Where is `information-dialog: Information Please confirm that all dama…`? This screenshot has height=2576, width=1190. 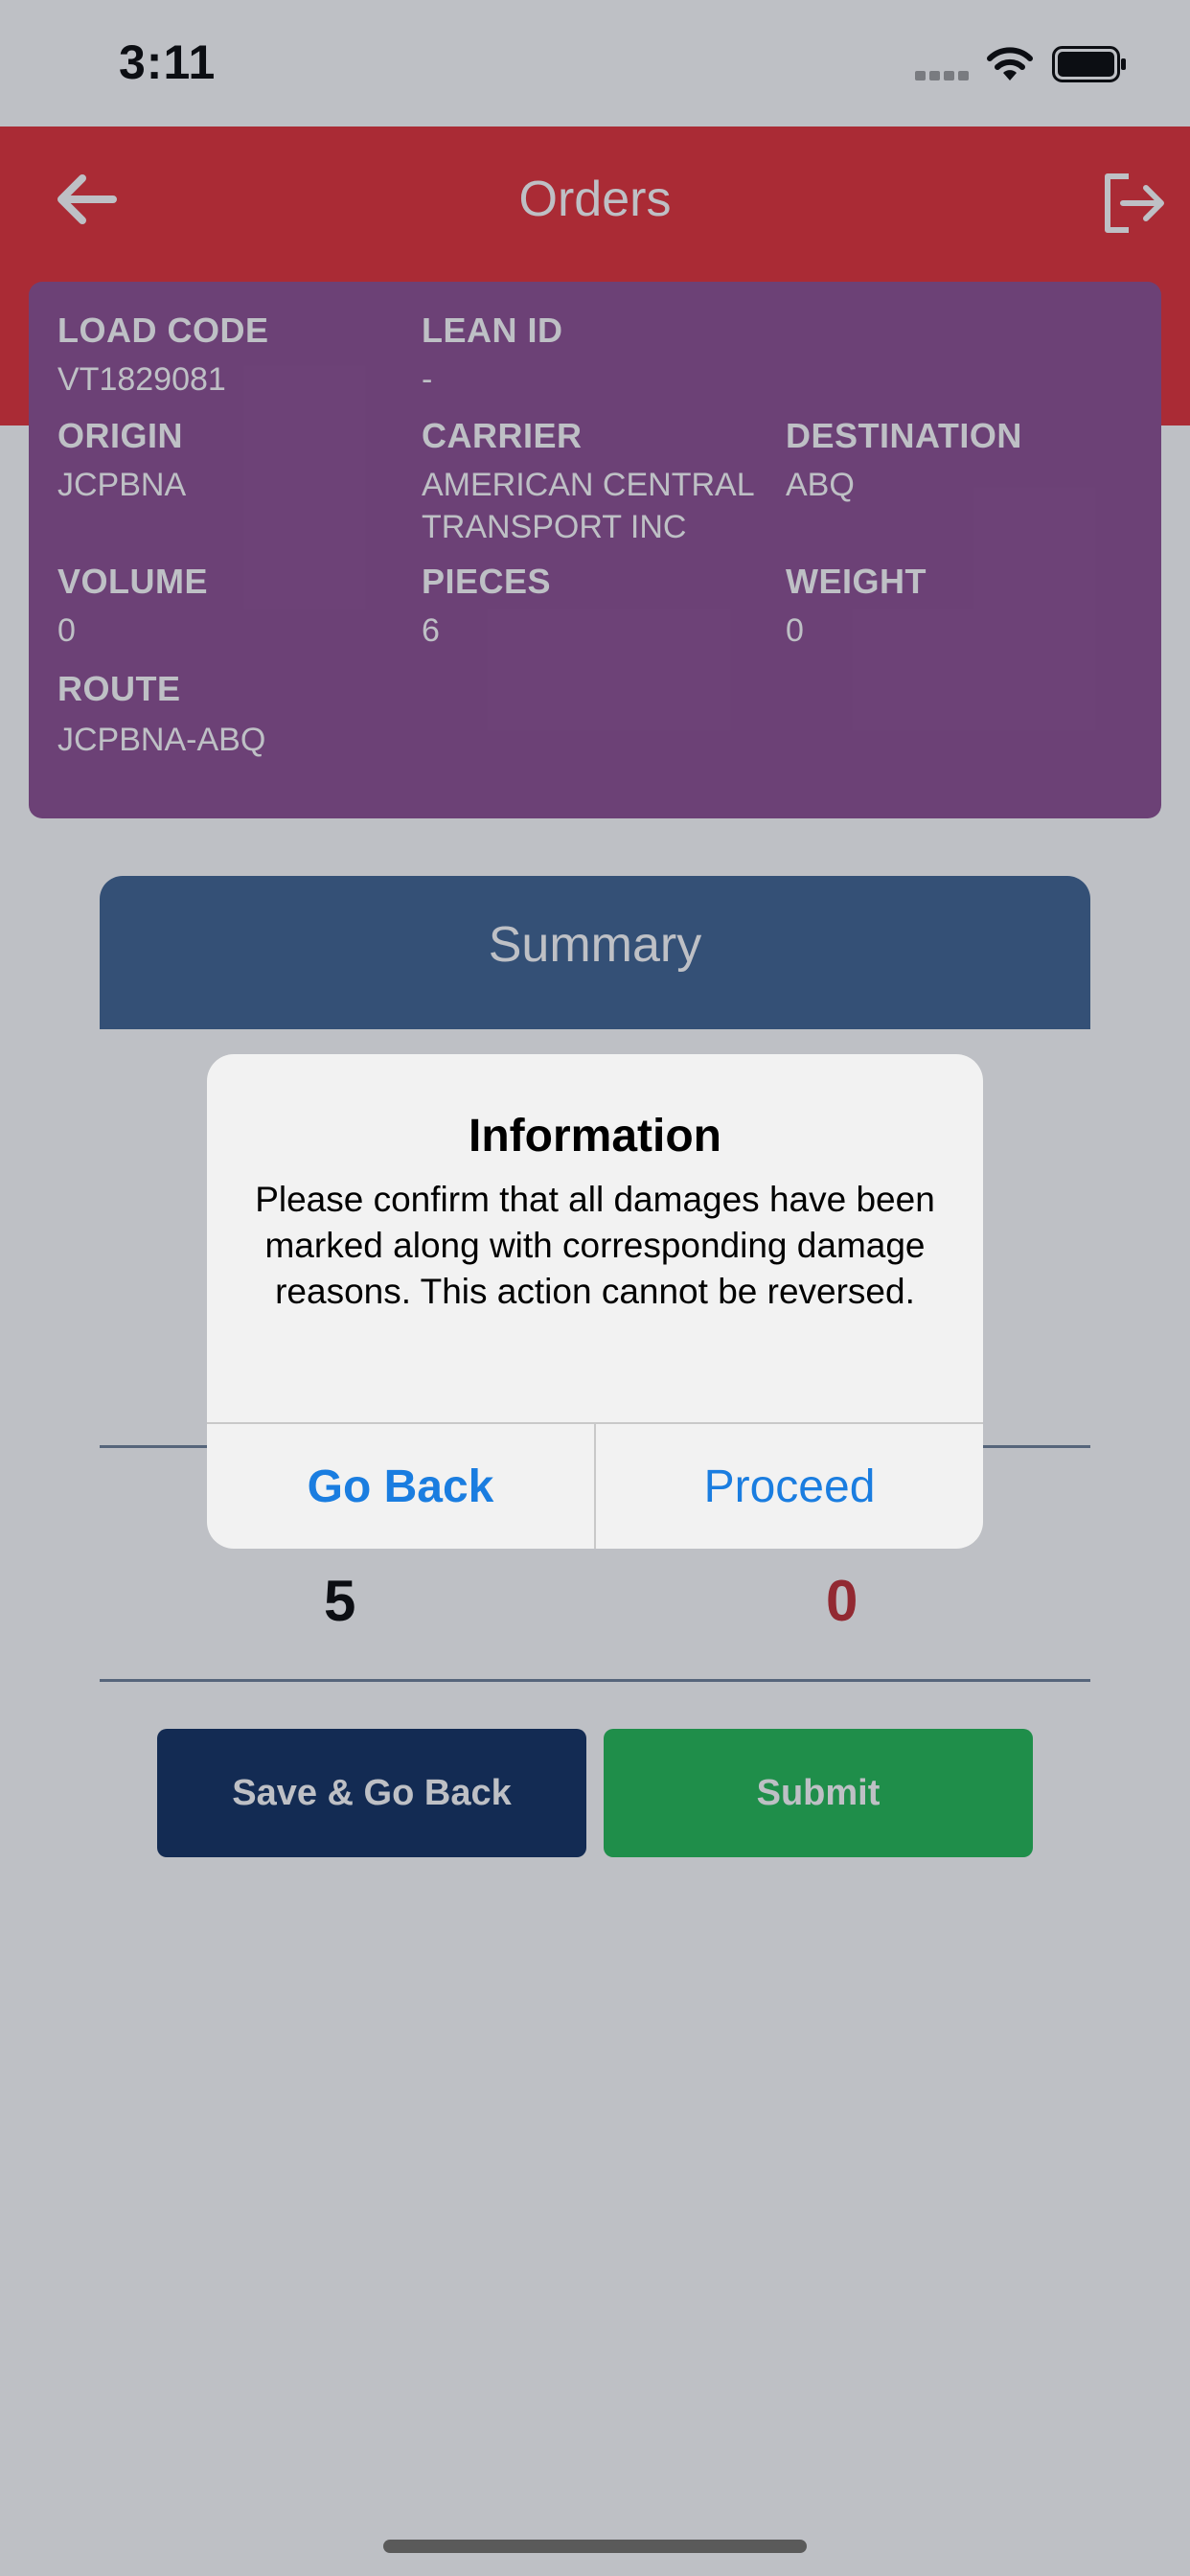
information-dialog: Information Please confirm that all dama… is located at coordinates (595, 1301).